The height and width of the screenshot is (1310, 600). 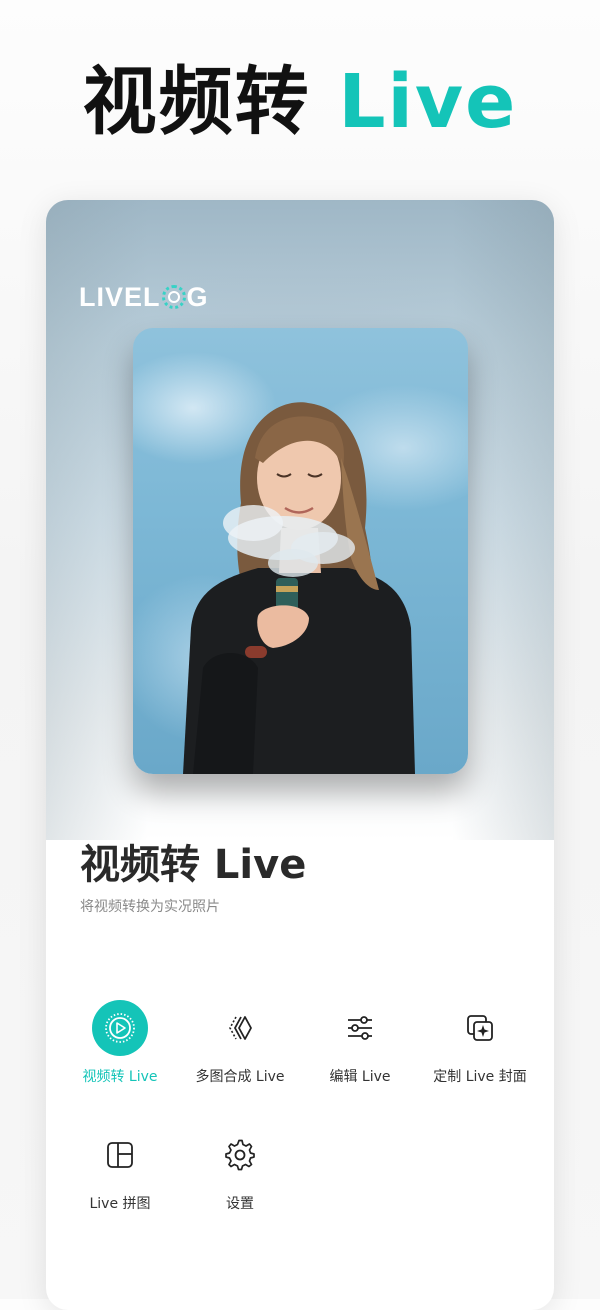 What do you see at coordinates (480, 1028) in the screenshot?
I see `cover-sparkle-icon` at bounding box center [480, 1028].